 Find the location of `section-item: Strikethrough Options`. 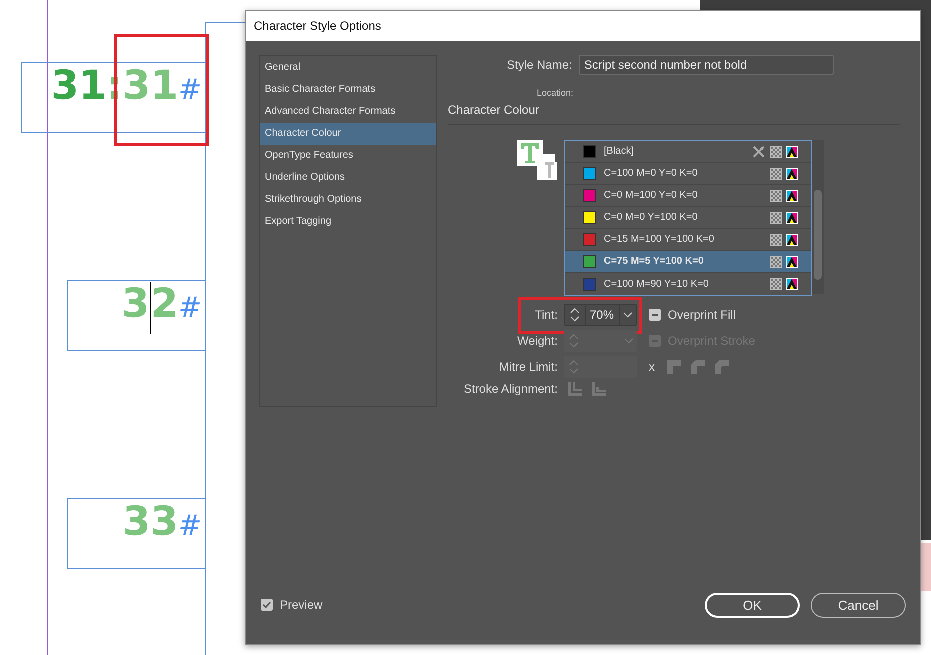

section-item: Strikethrough Options is located at coordinates (348, 200).